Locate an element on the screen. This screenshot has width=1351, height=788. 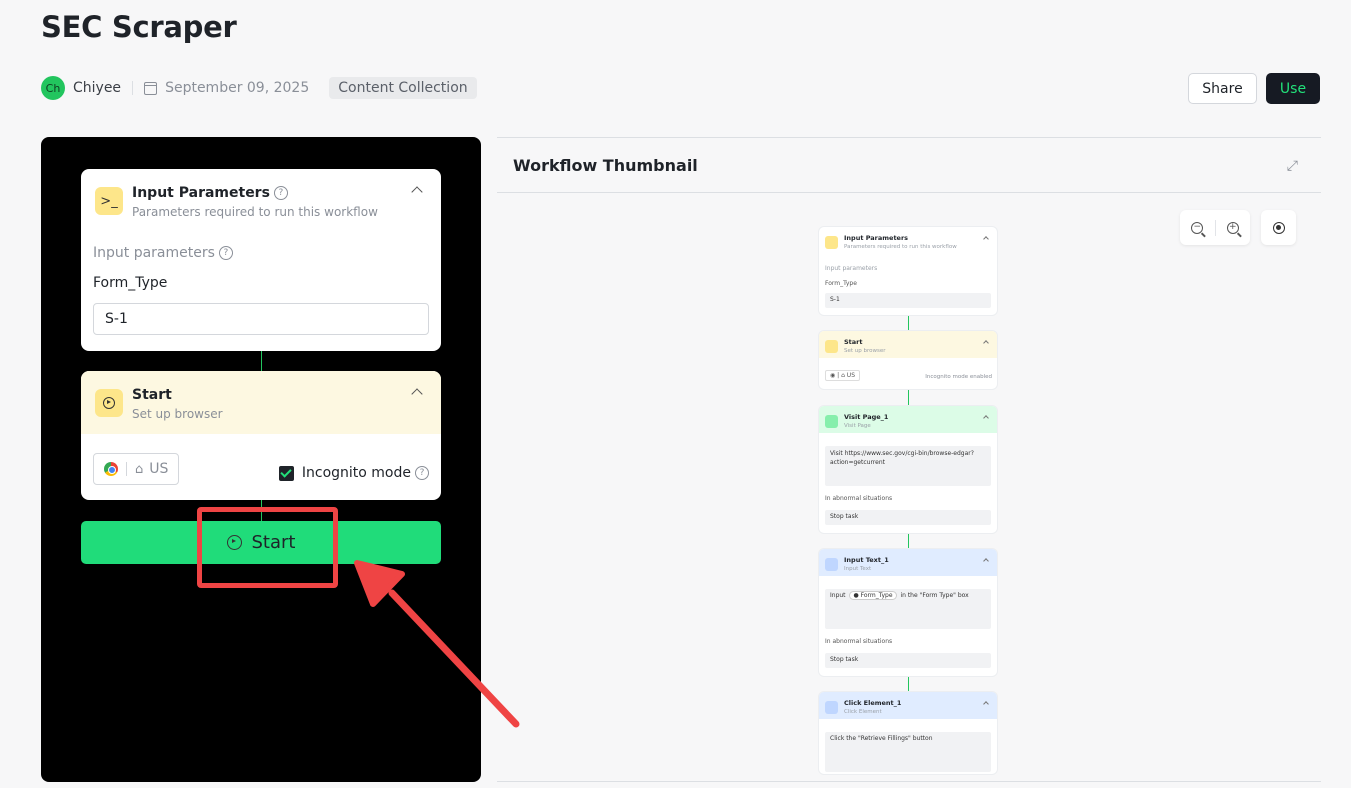
mini-incognito-label: Incognito mode enabled is located at coordinates (958, 377).